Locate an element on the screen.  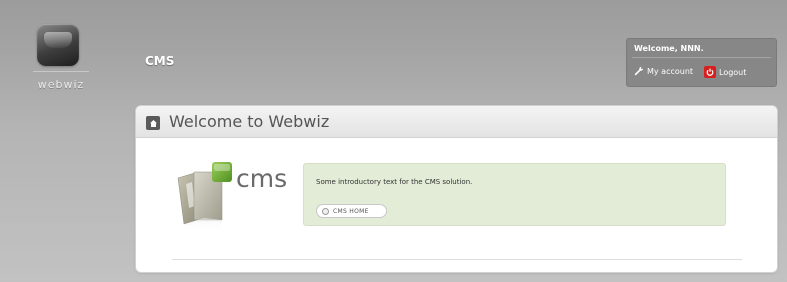
cms-home-button: CMS HOME is located at coordinates (351, 211).